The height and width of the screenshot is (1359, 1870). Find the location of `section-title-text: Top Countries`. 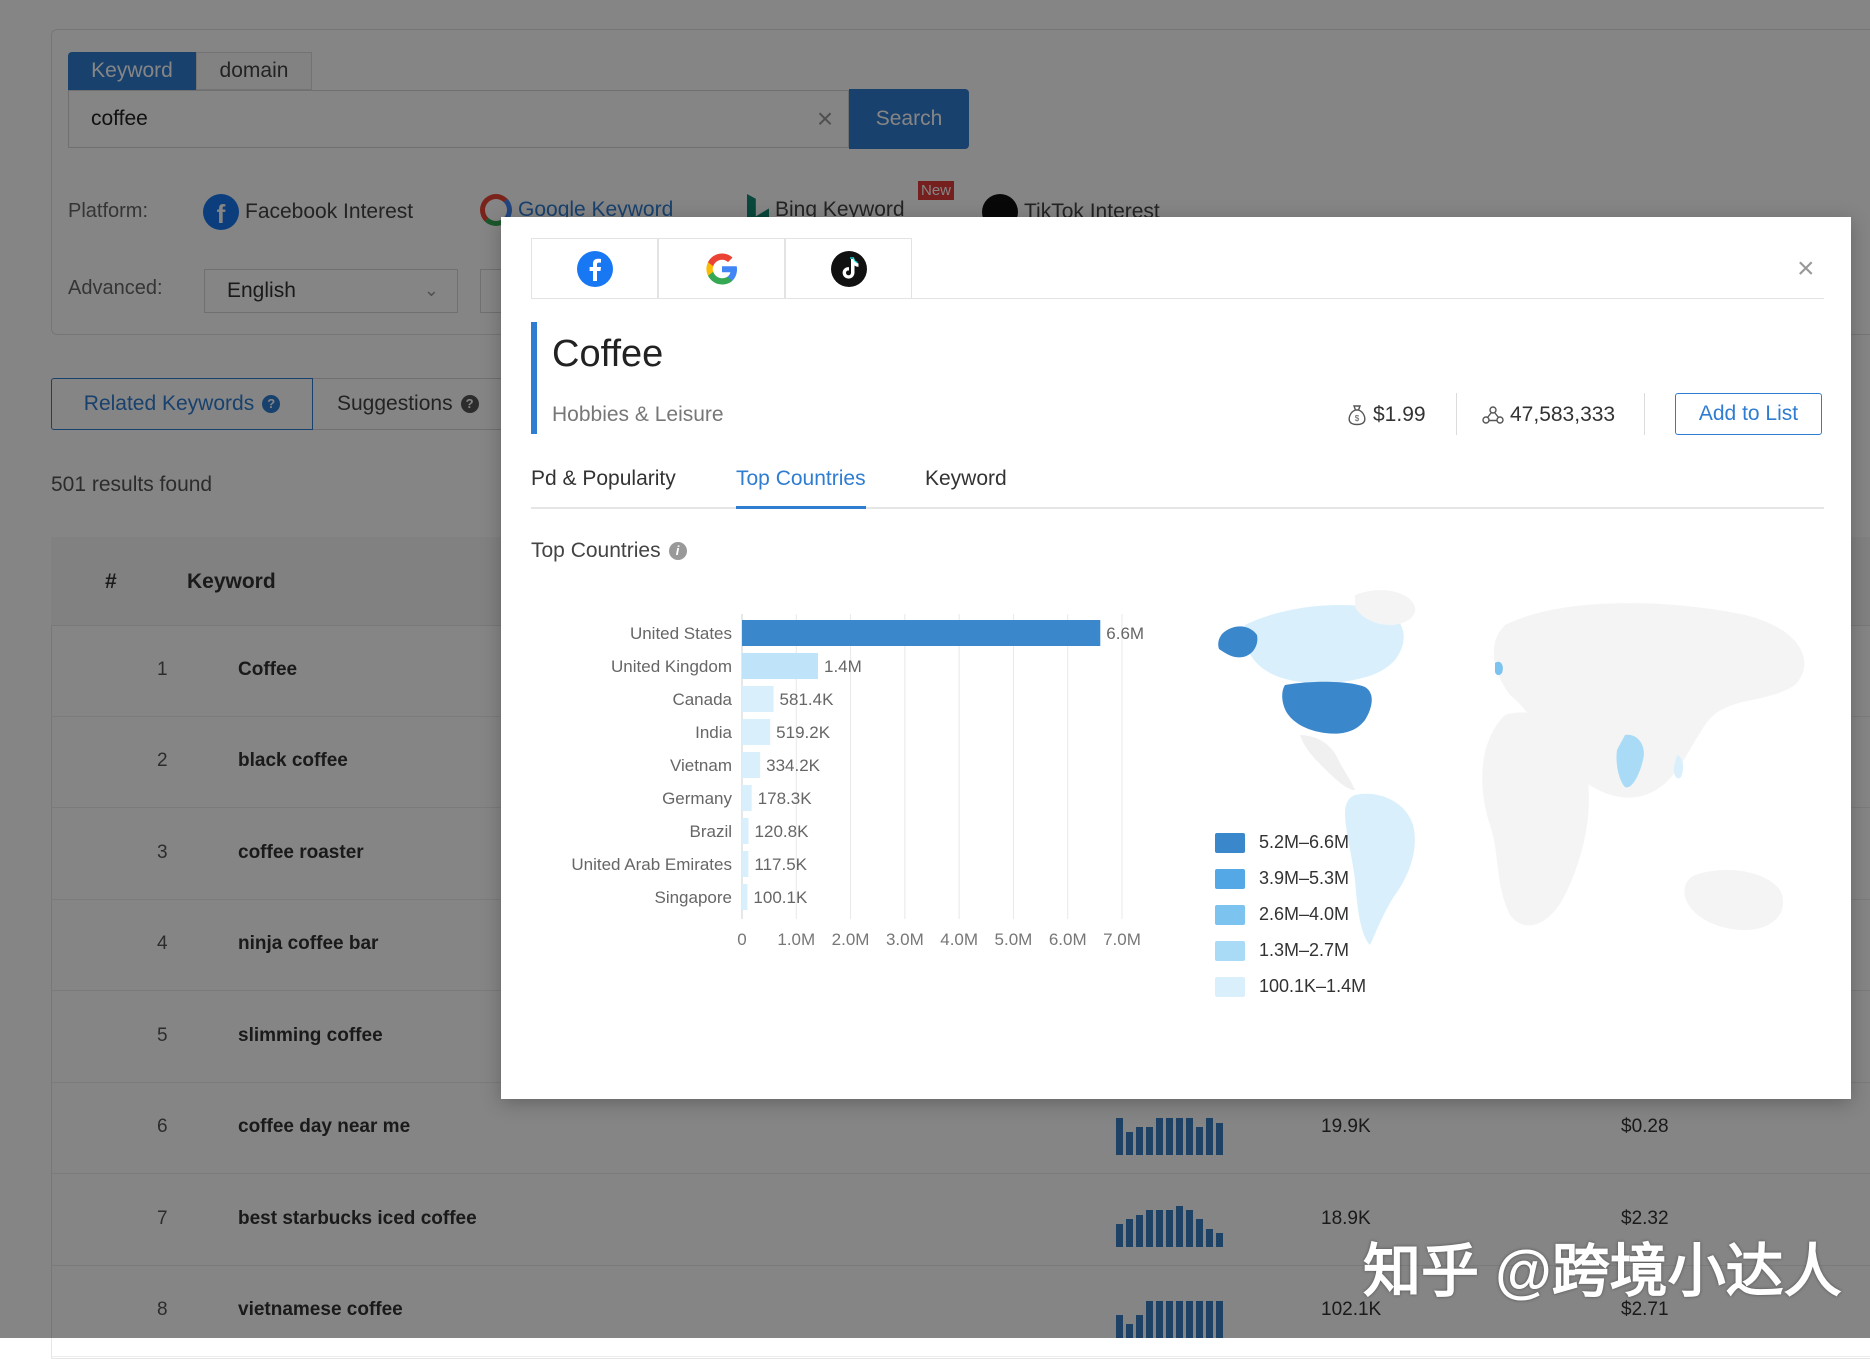

section-title-text: Top Countries is located at coordinates (596, 550).